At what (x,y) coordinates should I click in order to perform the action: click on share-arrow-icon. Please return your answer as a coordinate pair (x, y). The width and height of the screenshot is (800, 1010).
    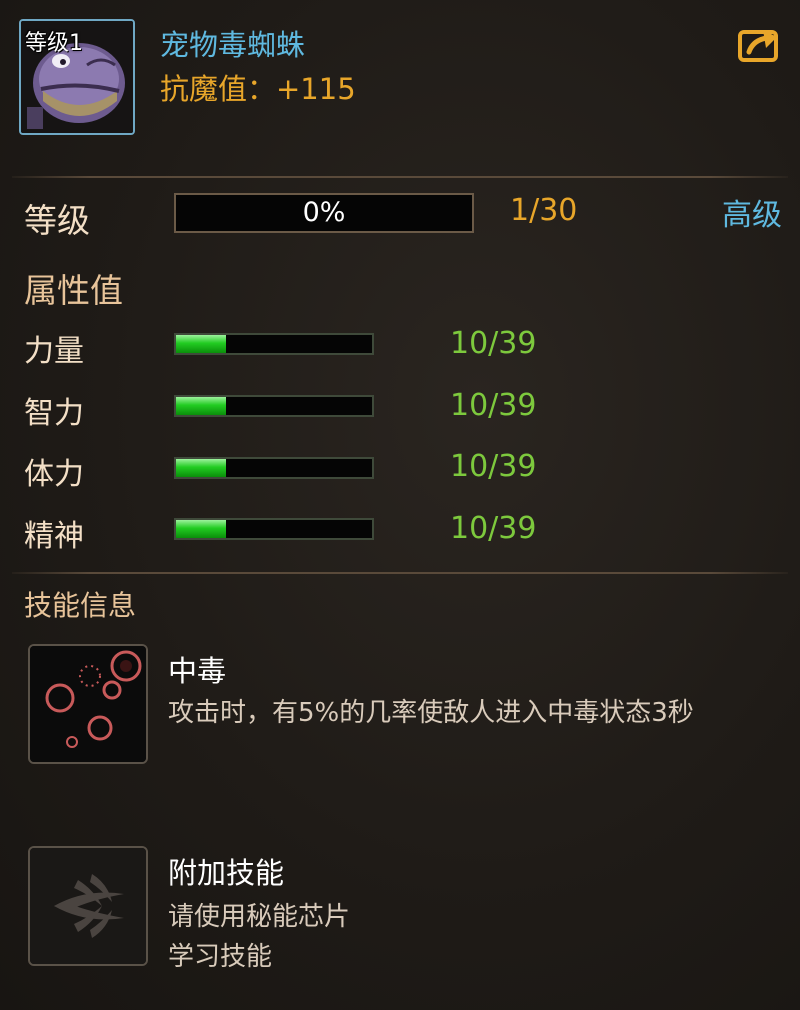
    Looking at the image, I should click on (758, 46).